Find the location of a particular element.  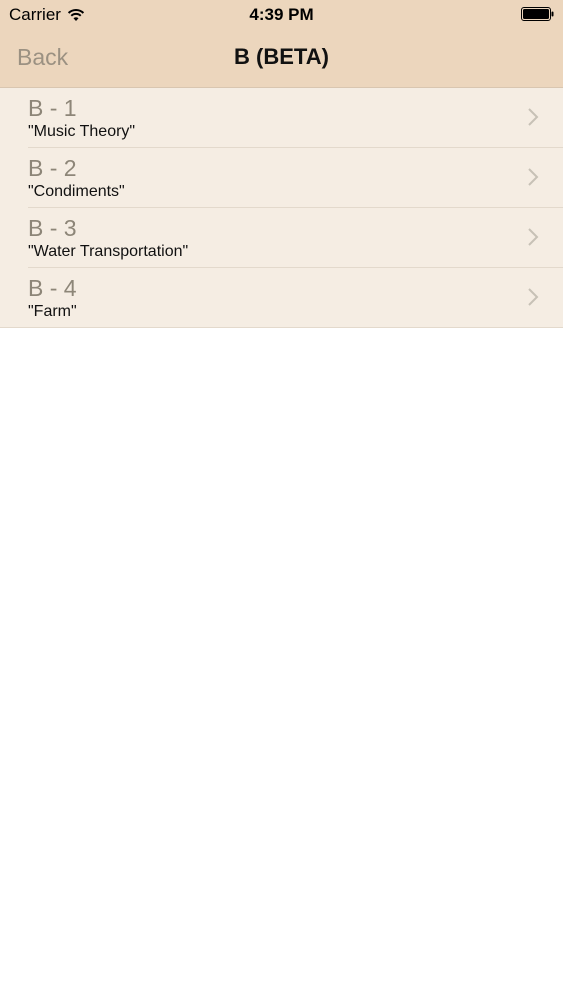

list-item-subtitle: "Farm" is located at coordinates (52, 311).